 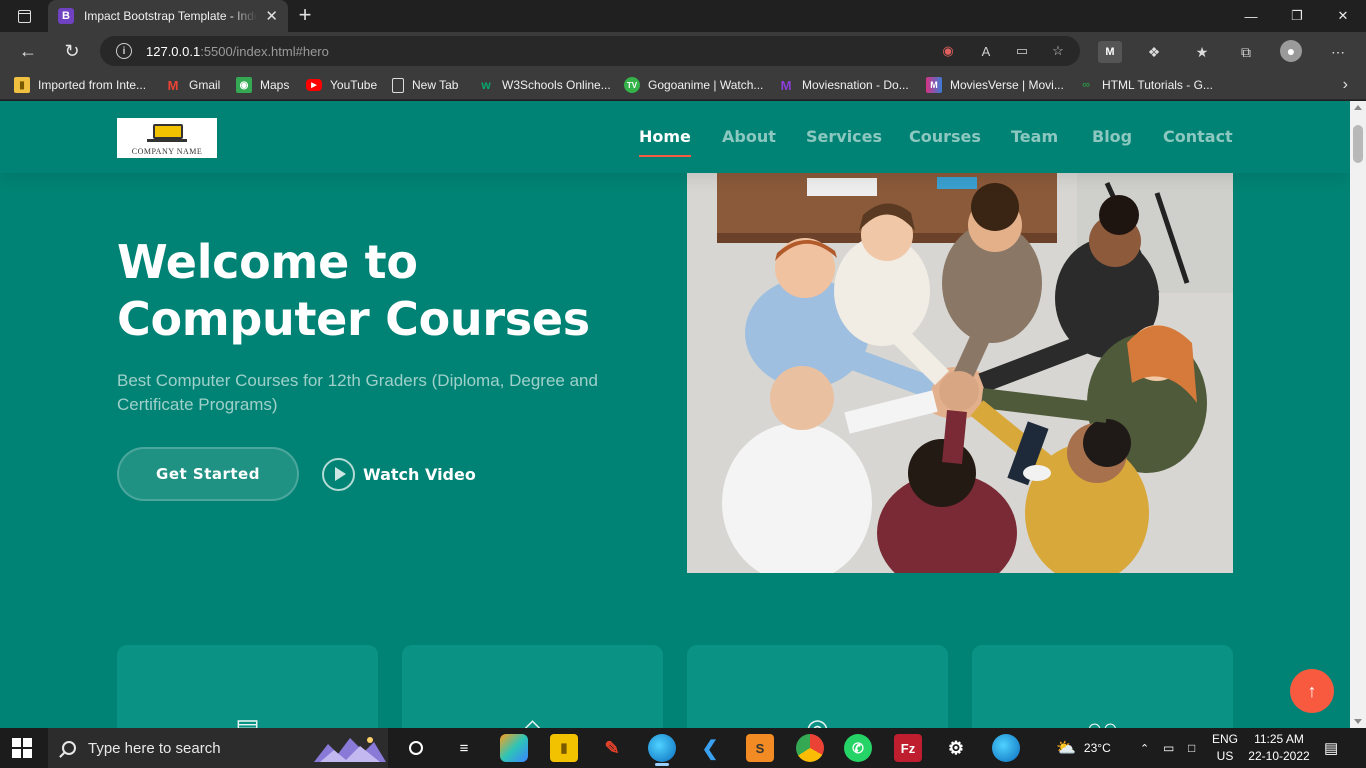 What do you see at coordinates (662, 750) in the screenshot?
I see `edge-browser-icon` at bounding box center [662, 750].